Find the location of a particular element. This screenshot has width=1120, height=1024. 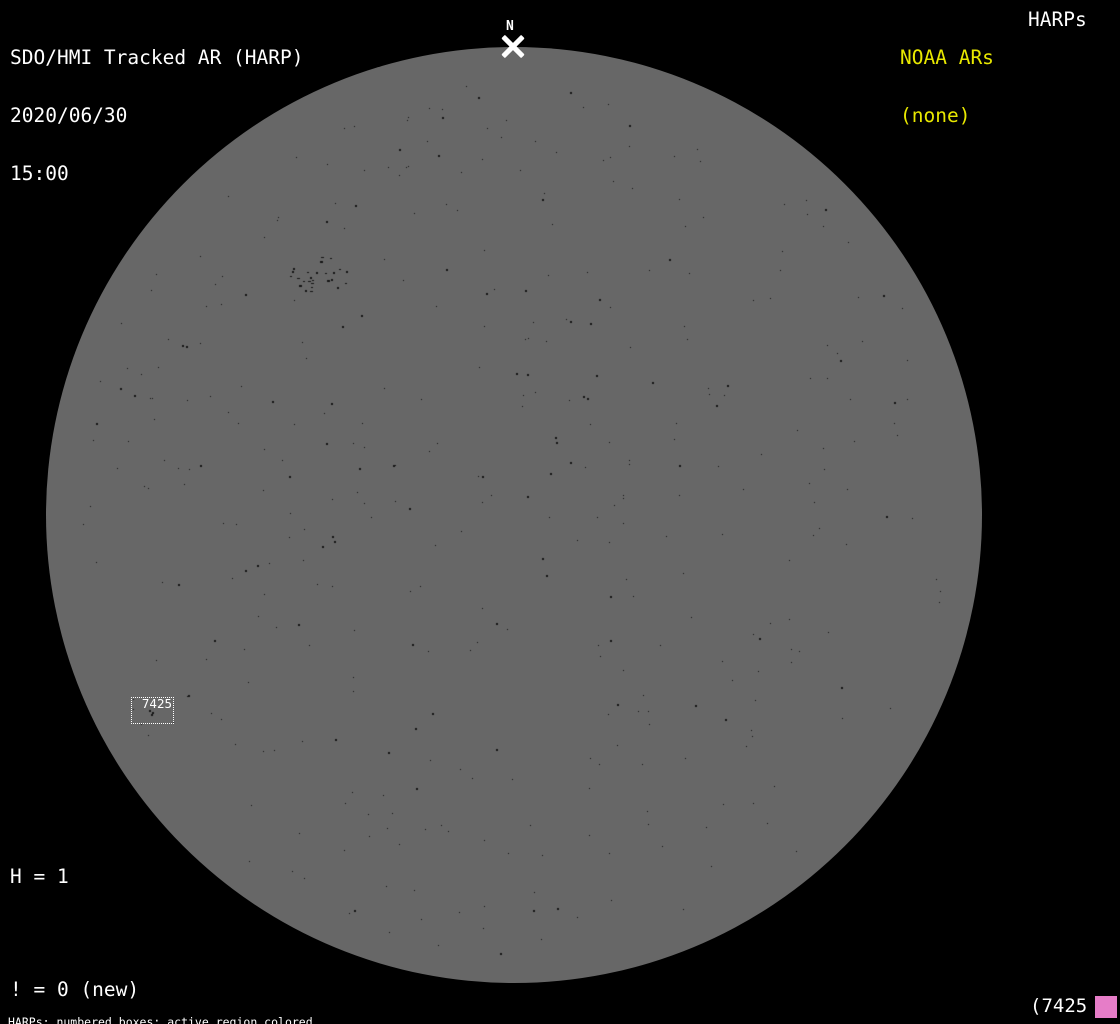

noaa-ars-header: NOAA ARs is located at coordinates (947, 58).